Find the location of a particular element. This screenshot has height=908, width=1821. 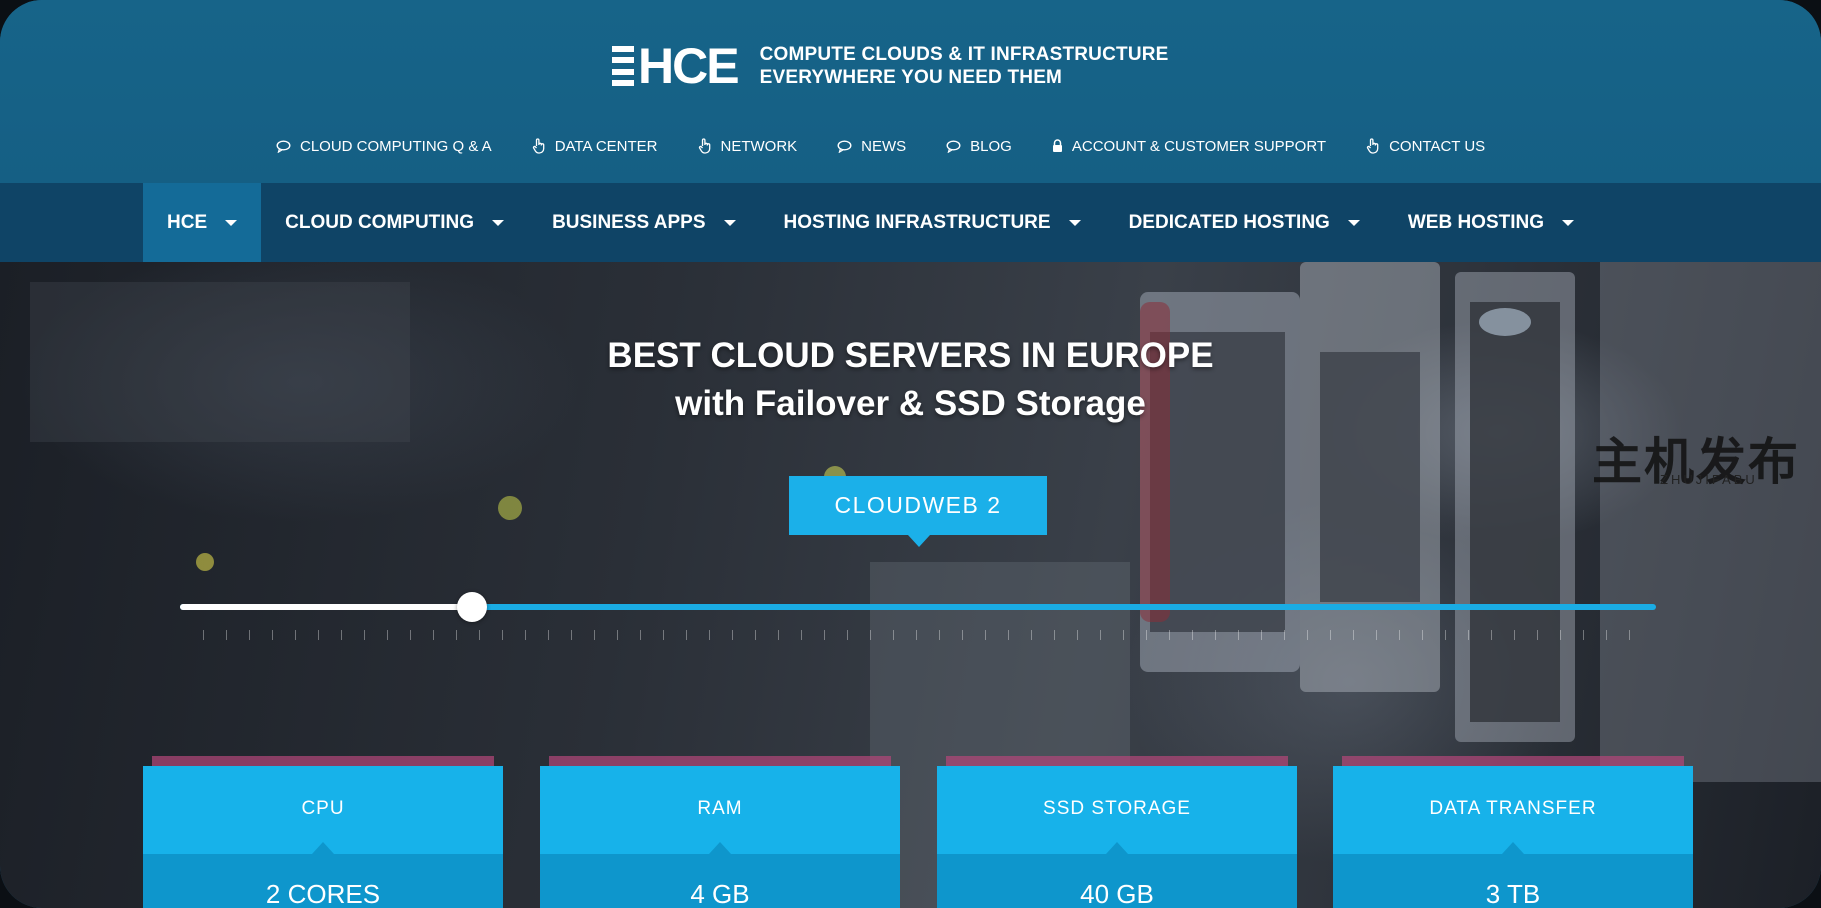

util-link-label: CONTACT US is located at coordinates (1437, 146).